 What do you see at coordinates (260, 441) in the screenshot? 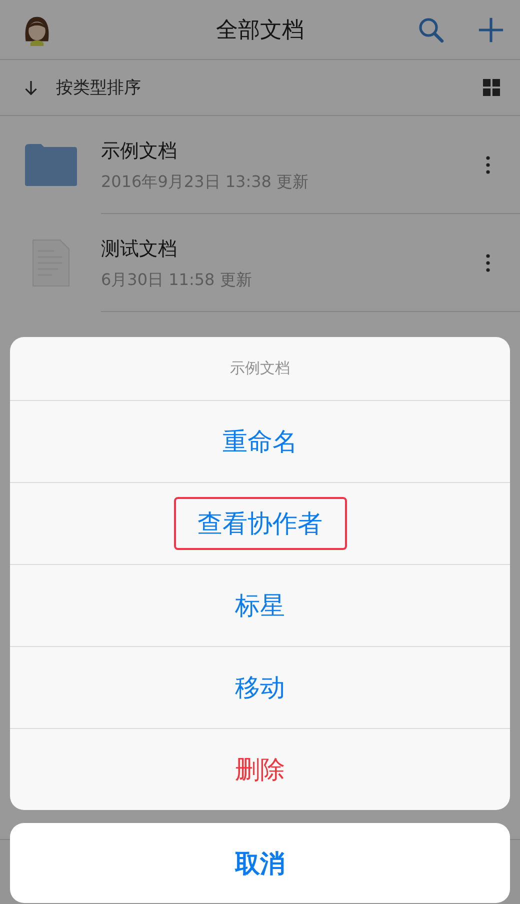
I see `action-button: 重命名` at bounding box center [260, 441].